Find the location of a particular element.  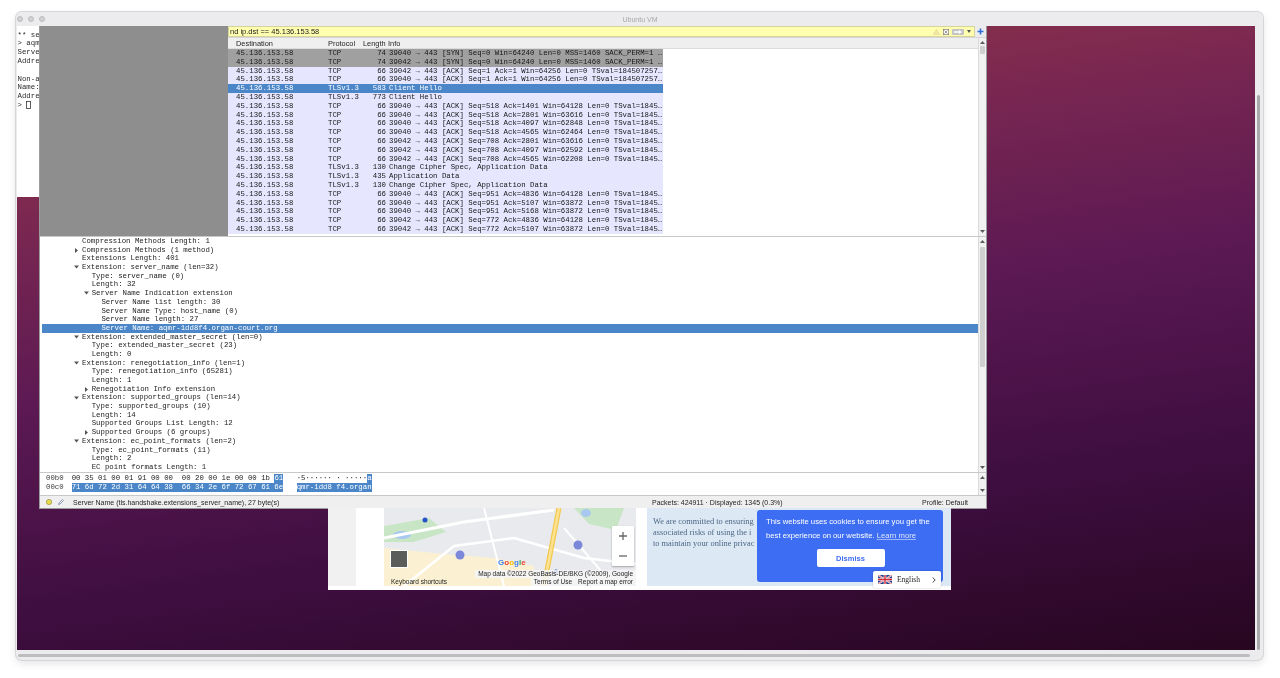

minus-icon is located at coordinates (623, 556).